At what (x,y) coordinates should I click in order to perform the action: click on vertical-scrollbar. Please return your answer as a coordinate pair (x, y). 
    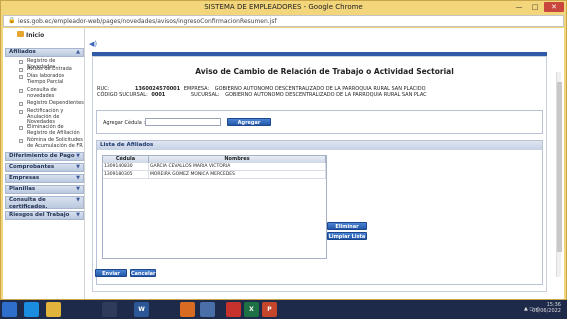
    Looking at the image, I should click on (559, 174).